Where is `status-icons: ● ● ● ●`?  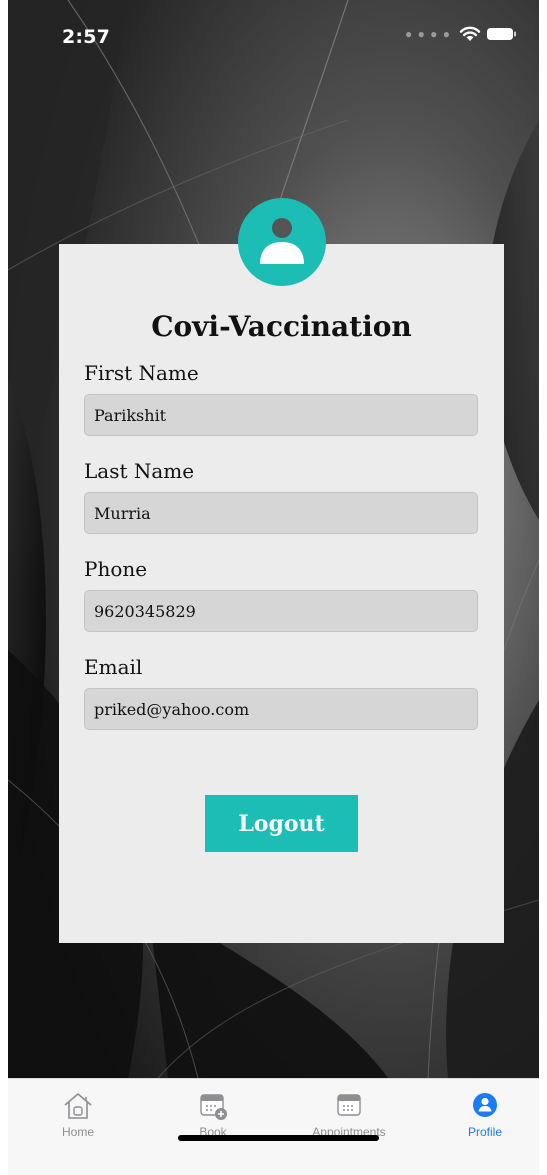 status-icons: ● ● ● ● is located at coordinates (461, 34).